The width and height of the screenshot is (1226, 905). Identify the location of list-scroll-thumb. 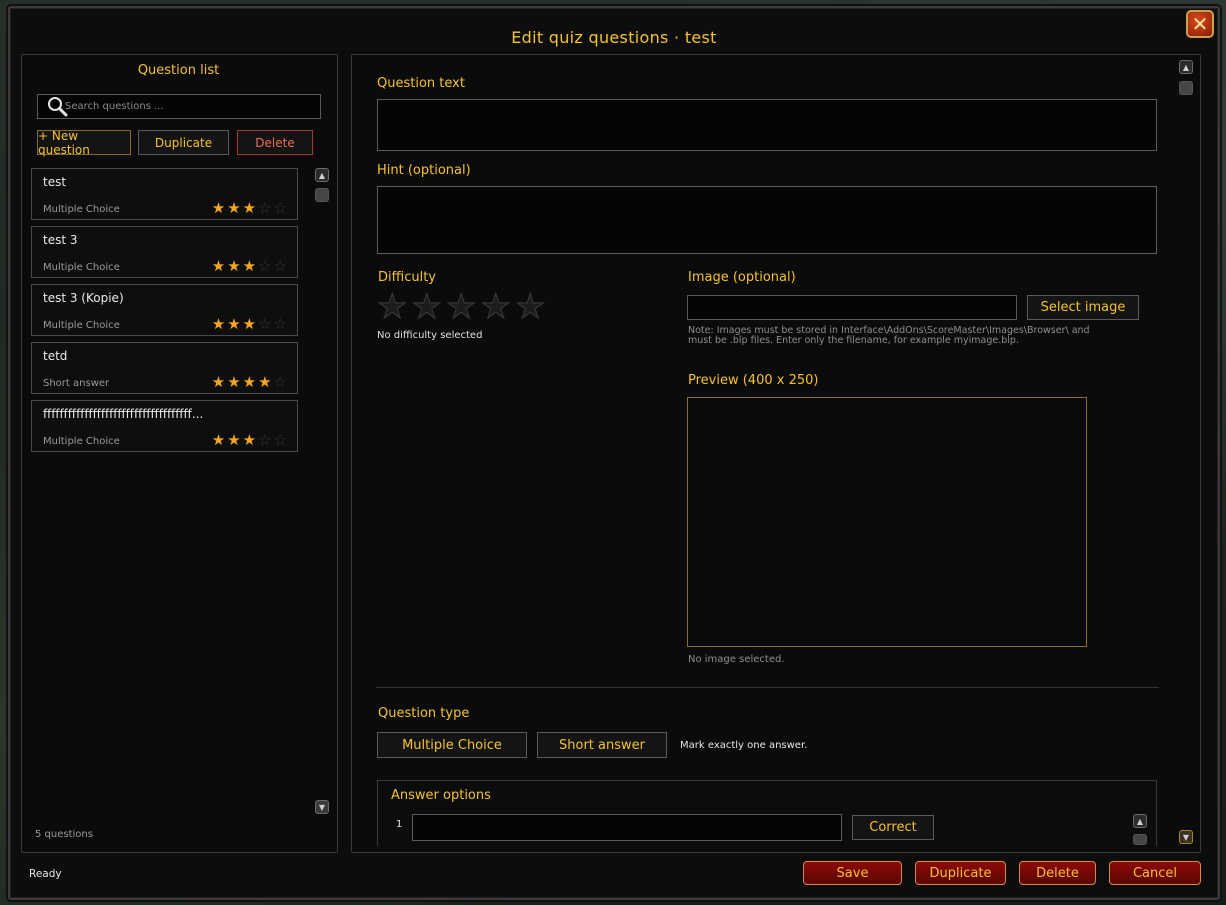
(322, 195).